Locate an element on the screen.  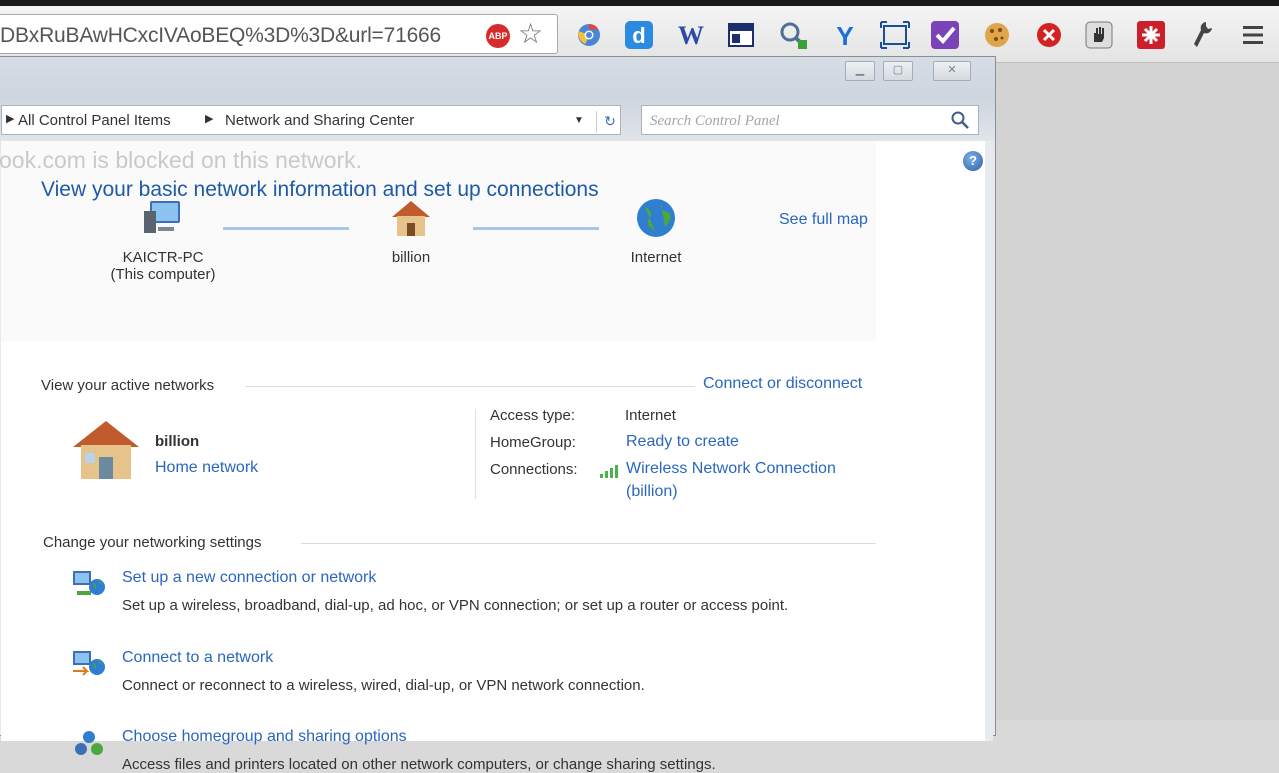
hand-icon is located at coordinates (1099, 35).